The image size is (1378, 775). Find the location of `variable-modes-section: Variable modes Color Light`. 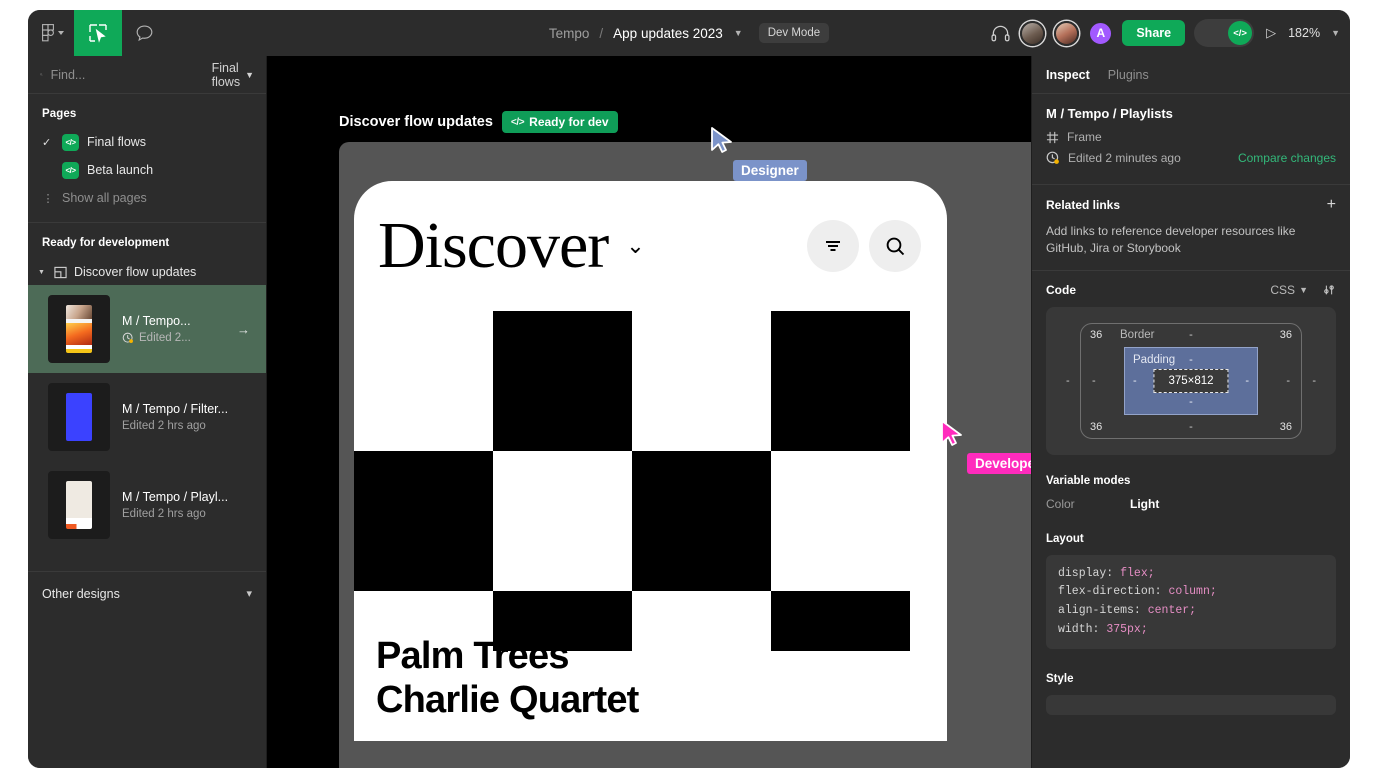

variable-modes-section: Variable modes Color Light is located at coordinates (1191, 497).